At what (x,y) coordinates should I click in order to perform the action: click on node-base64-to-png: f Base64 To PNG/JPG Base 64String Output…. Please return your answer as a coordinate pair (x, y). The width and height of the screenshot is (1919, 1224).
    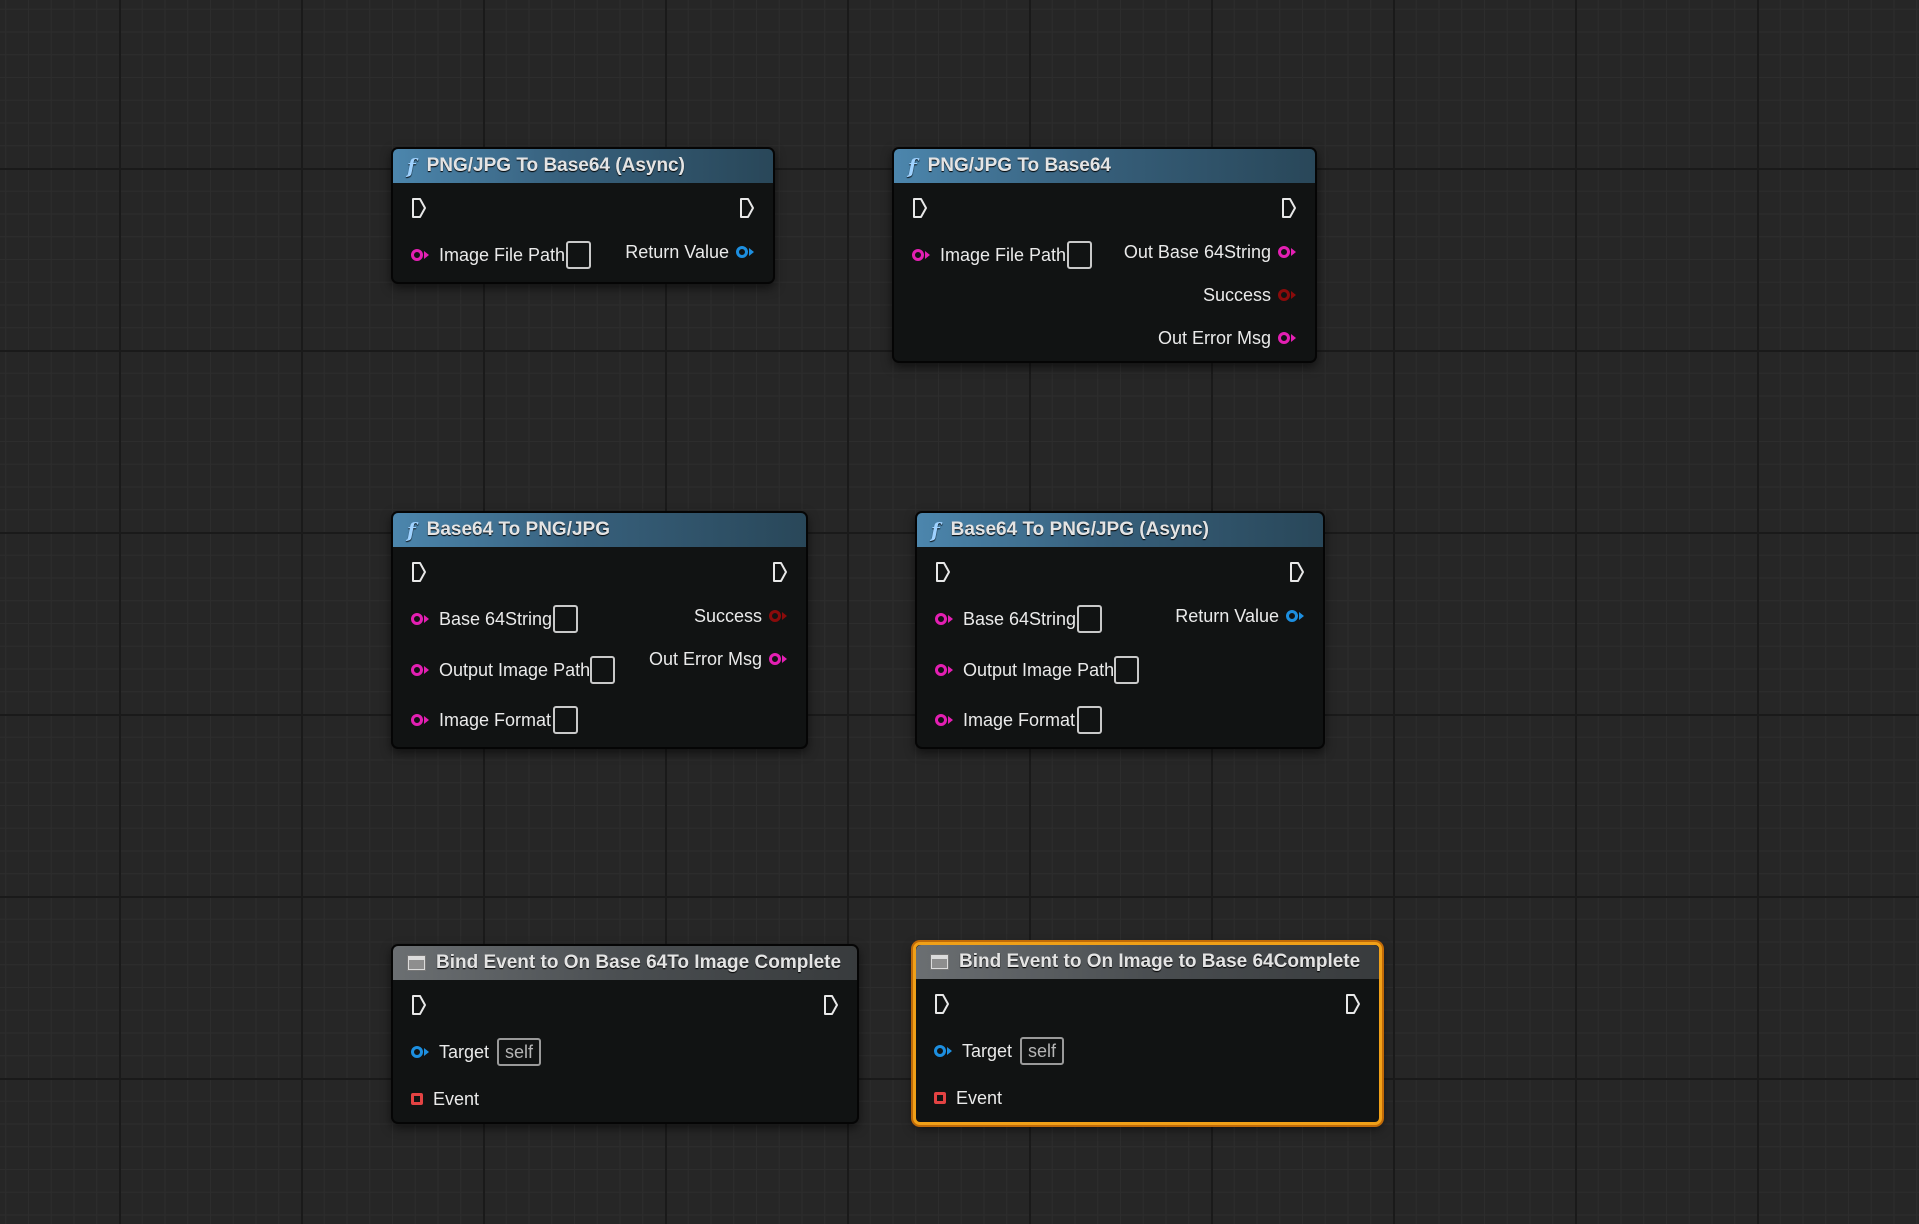
    Looking at the image, I should click on (599, 630).